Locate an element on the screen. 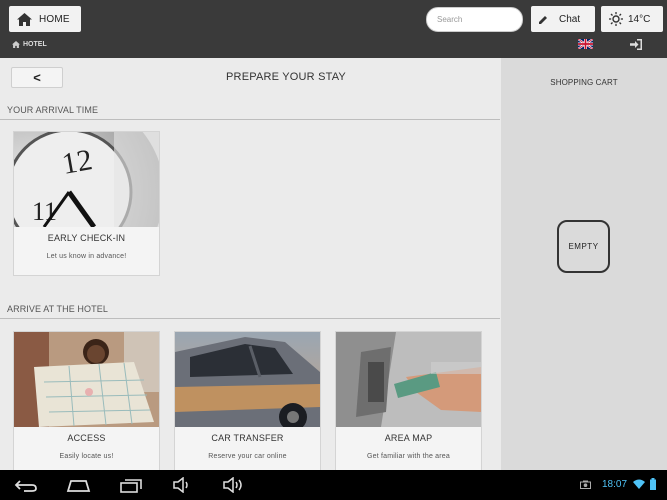  system-clock: 18:07 is located at coordinates (615, 484).